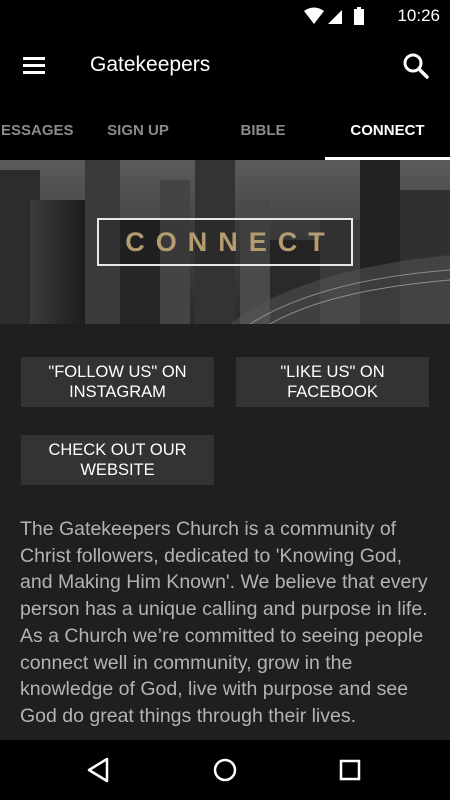 The image size is (450, 800). I want to click on menu-button, so click(35, 66).